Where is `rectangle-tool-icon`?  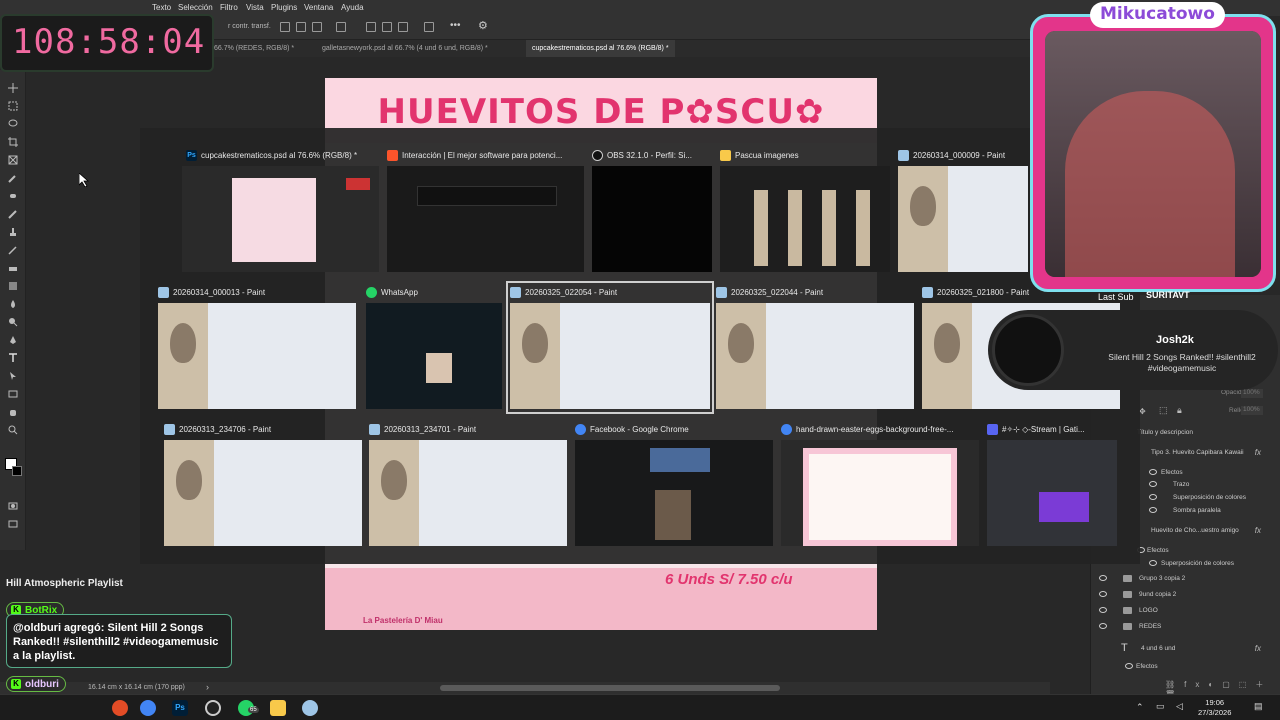
rectangle-tool-icon is located at coordinates (13, 392).